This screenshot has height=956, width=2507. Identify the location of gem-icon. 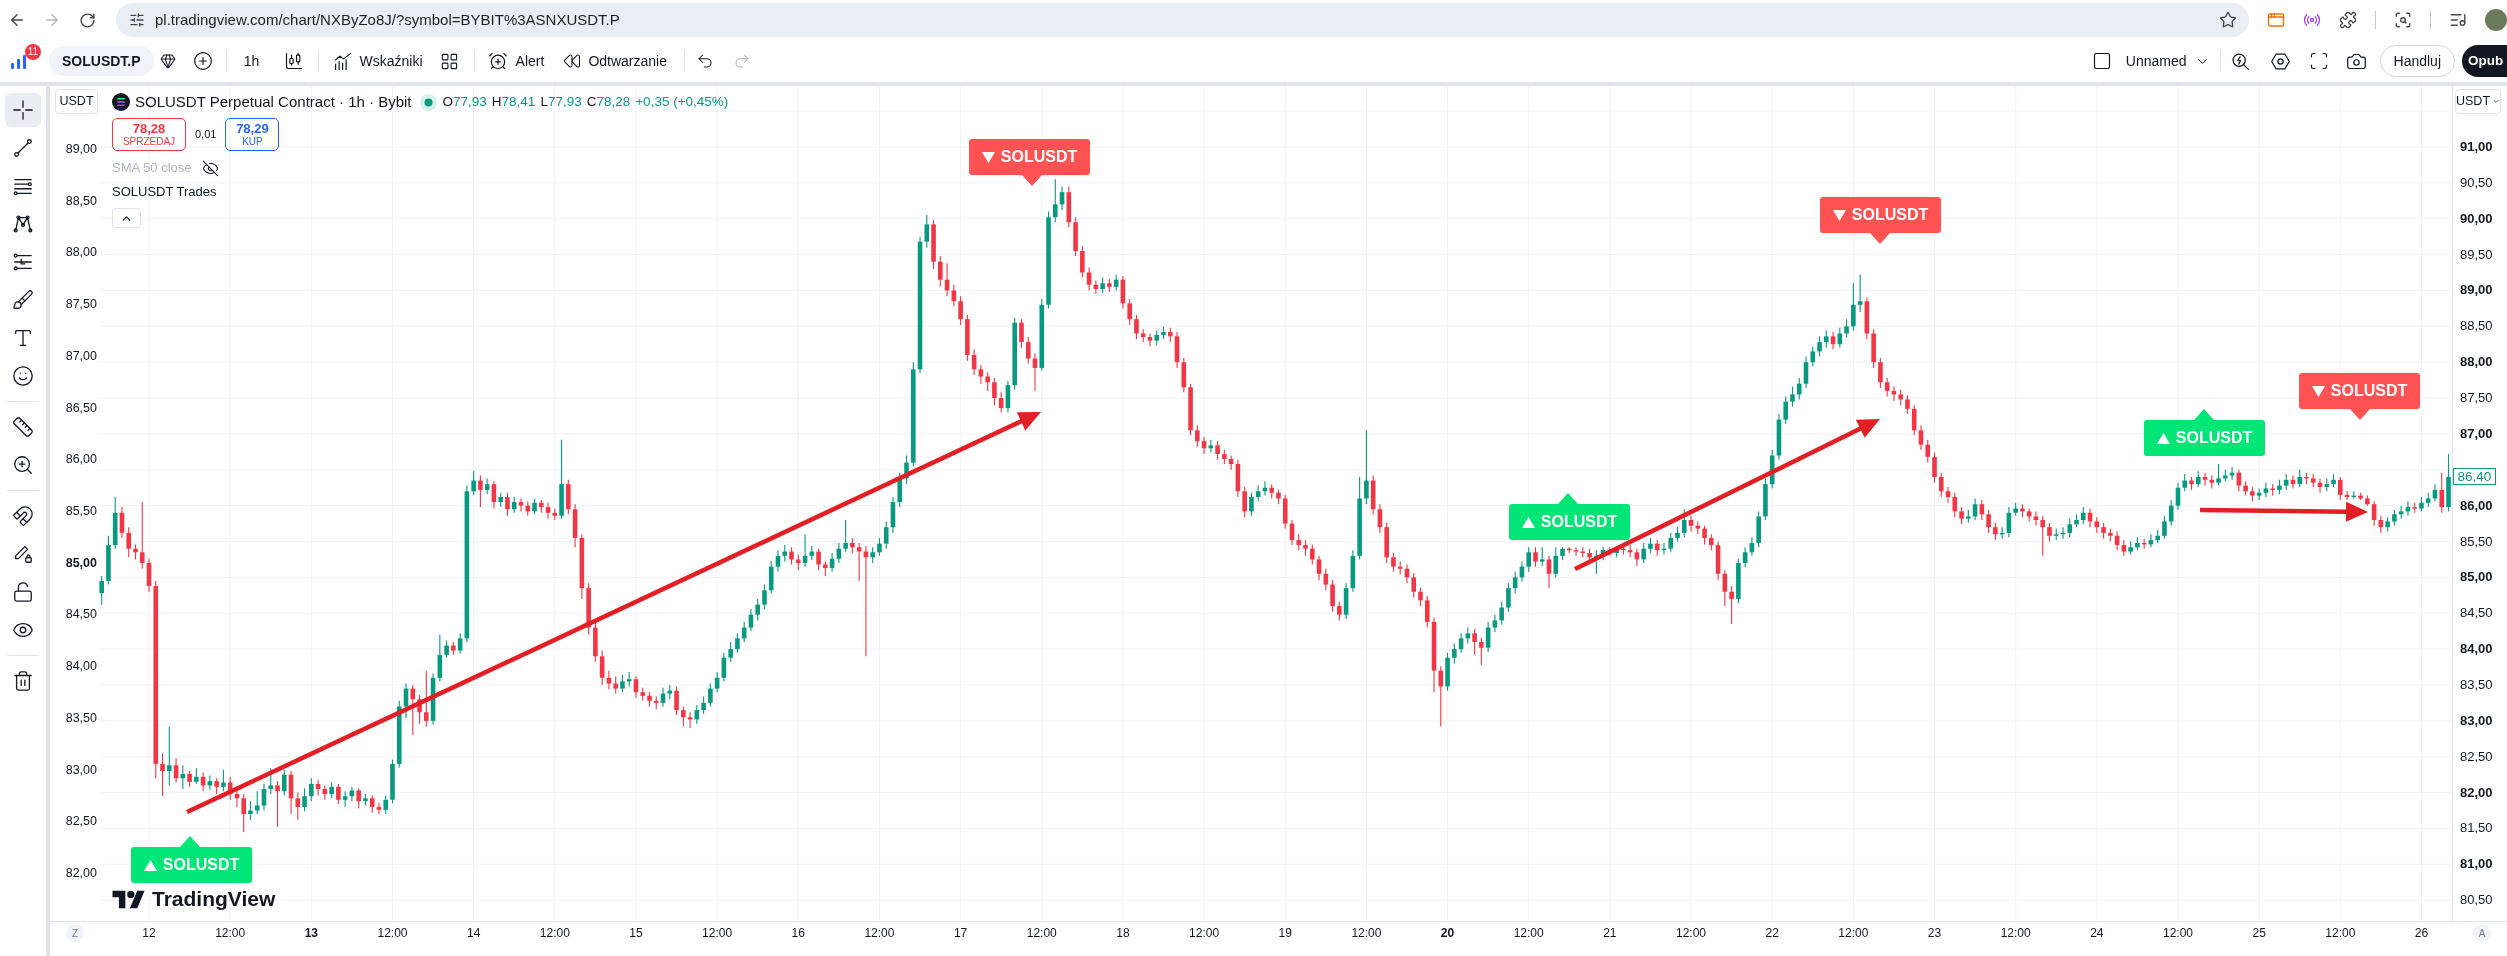
(167, 61).